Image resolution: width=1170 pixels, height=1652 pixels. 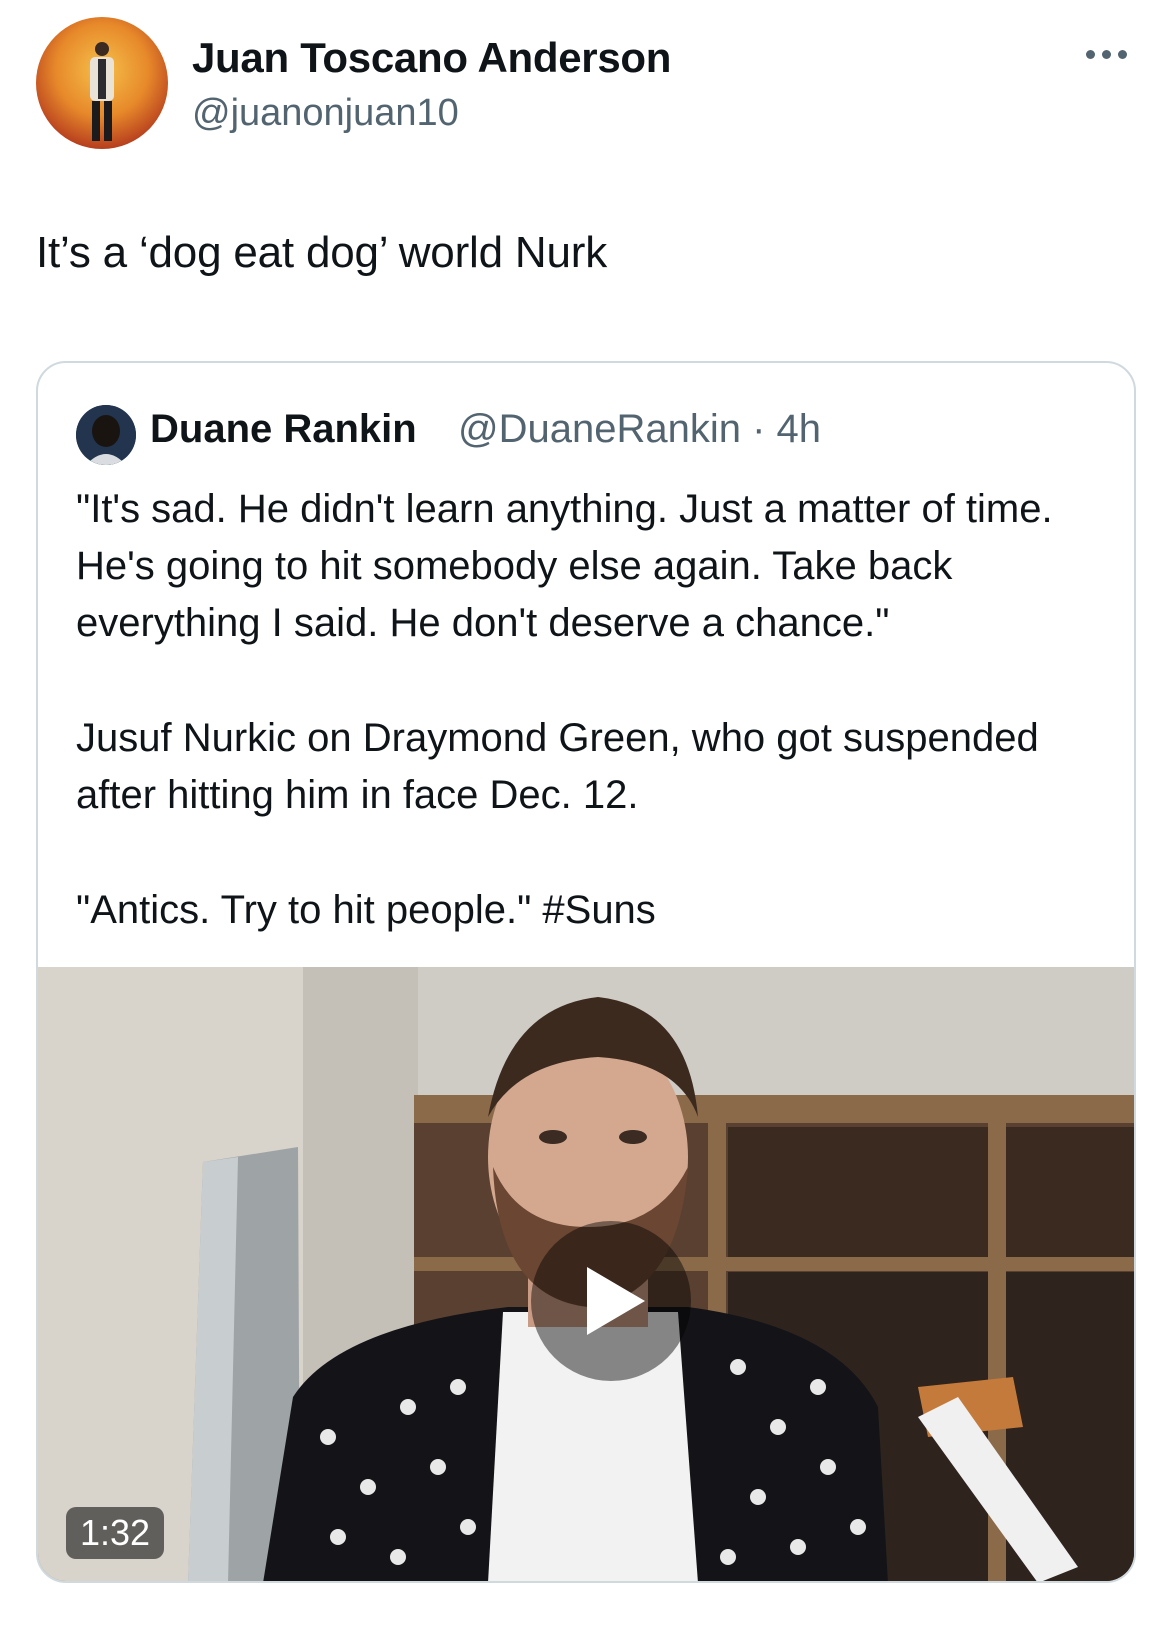 What do you see at coordinates (1126, 55) in the screenshot?
I see `ellipsis-icon` at bounding box center [1126, 55].